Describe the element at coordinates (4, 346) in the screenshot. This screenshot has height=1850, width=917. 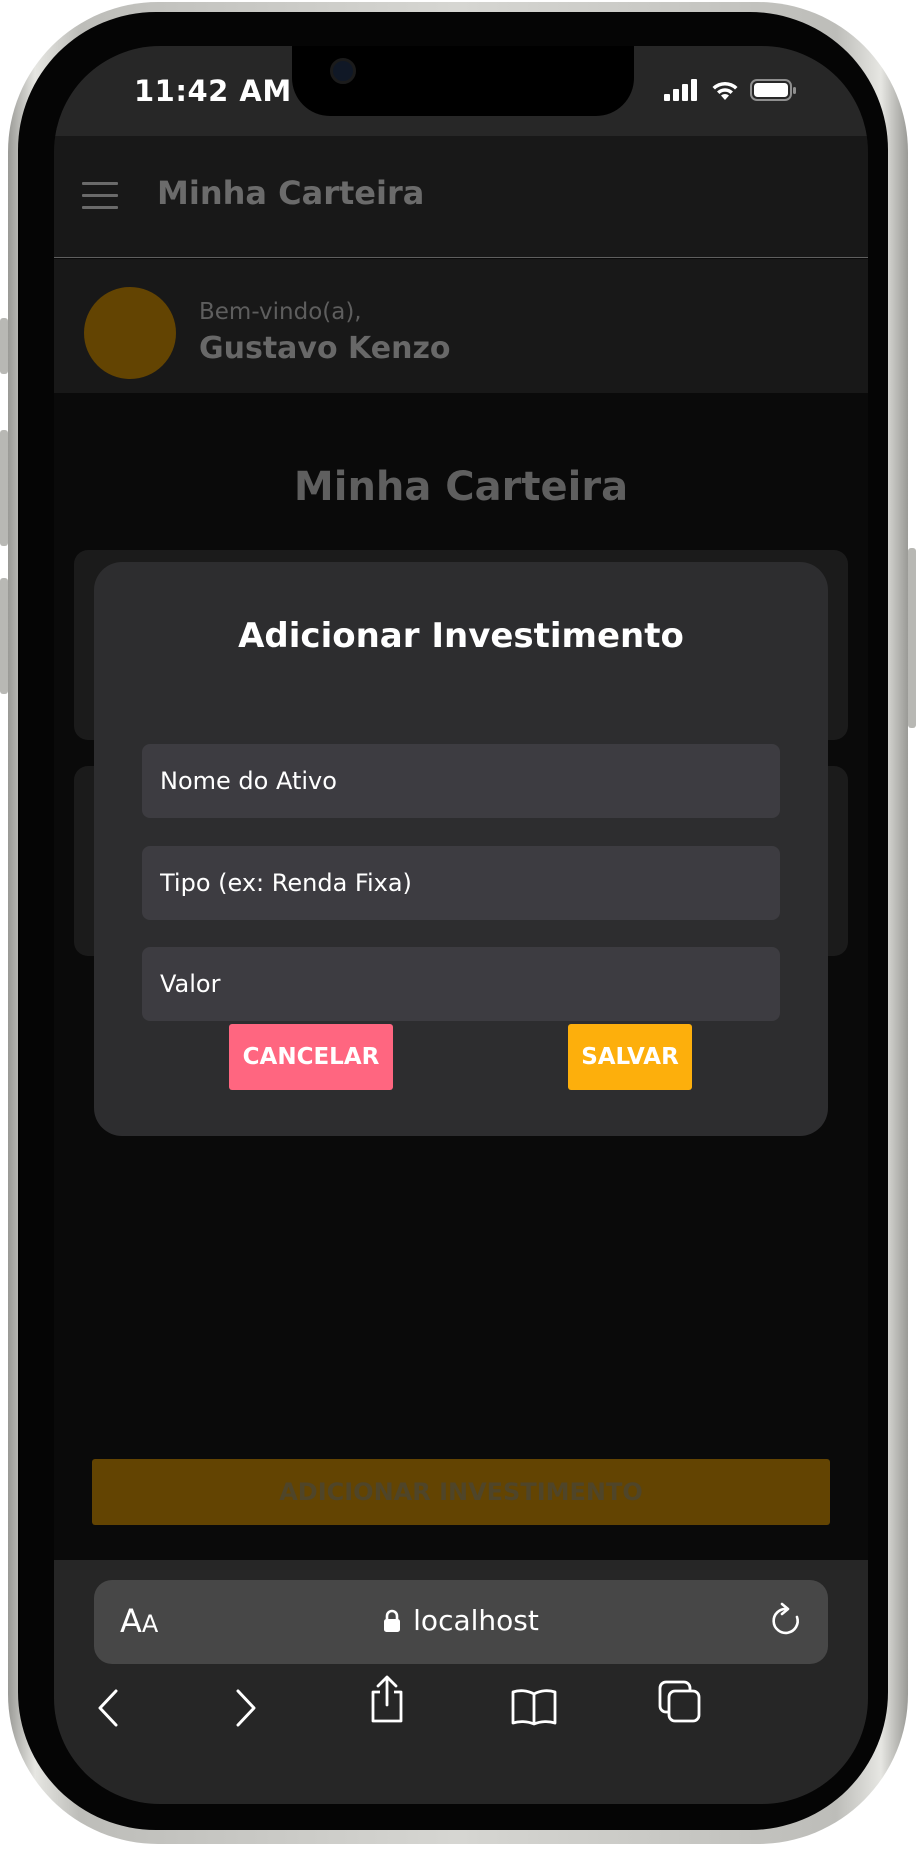
I see `silent-switch` at that location.